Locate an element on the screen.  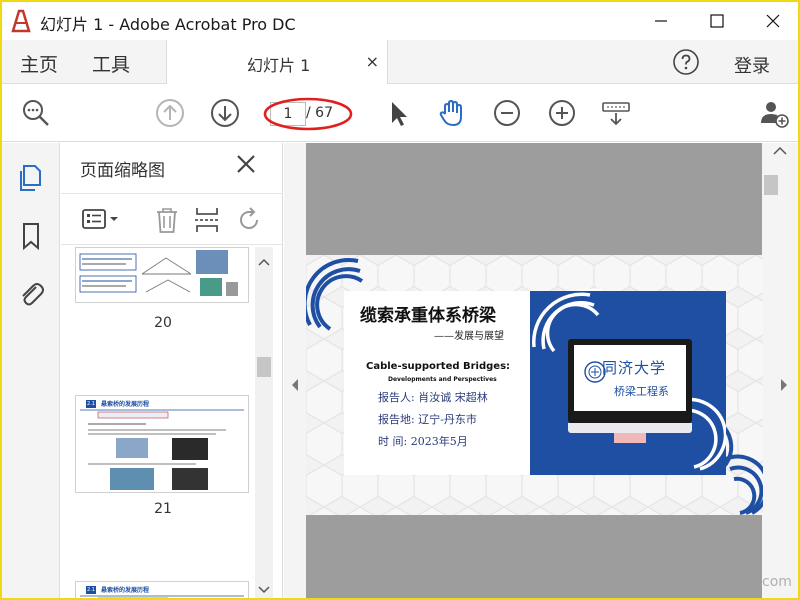
tab-bar: 主页 工具 幻灯片 1 × 登录 is located at coordinates (400, 62).